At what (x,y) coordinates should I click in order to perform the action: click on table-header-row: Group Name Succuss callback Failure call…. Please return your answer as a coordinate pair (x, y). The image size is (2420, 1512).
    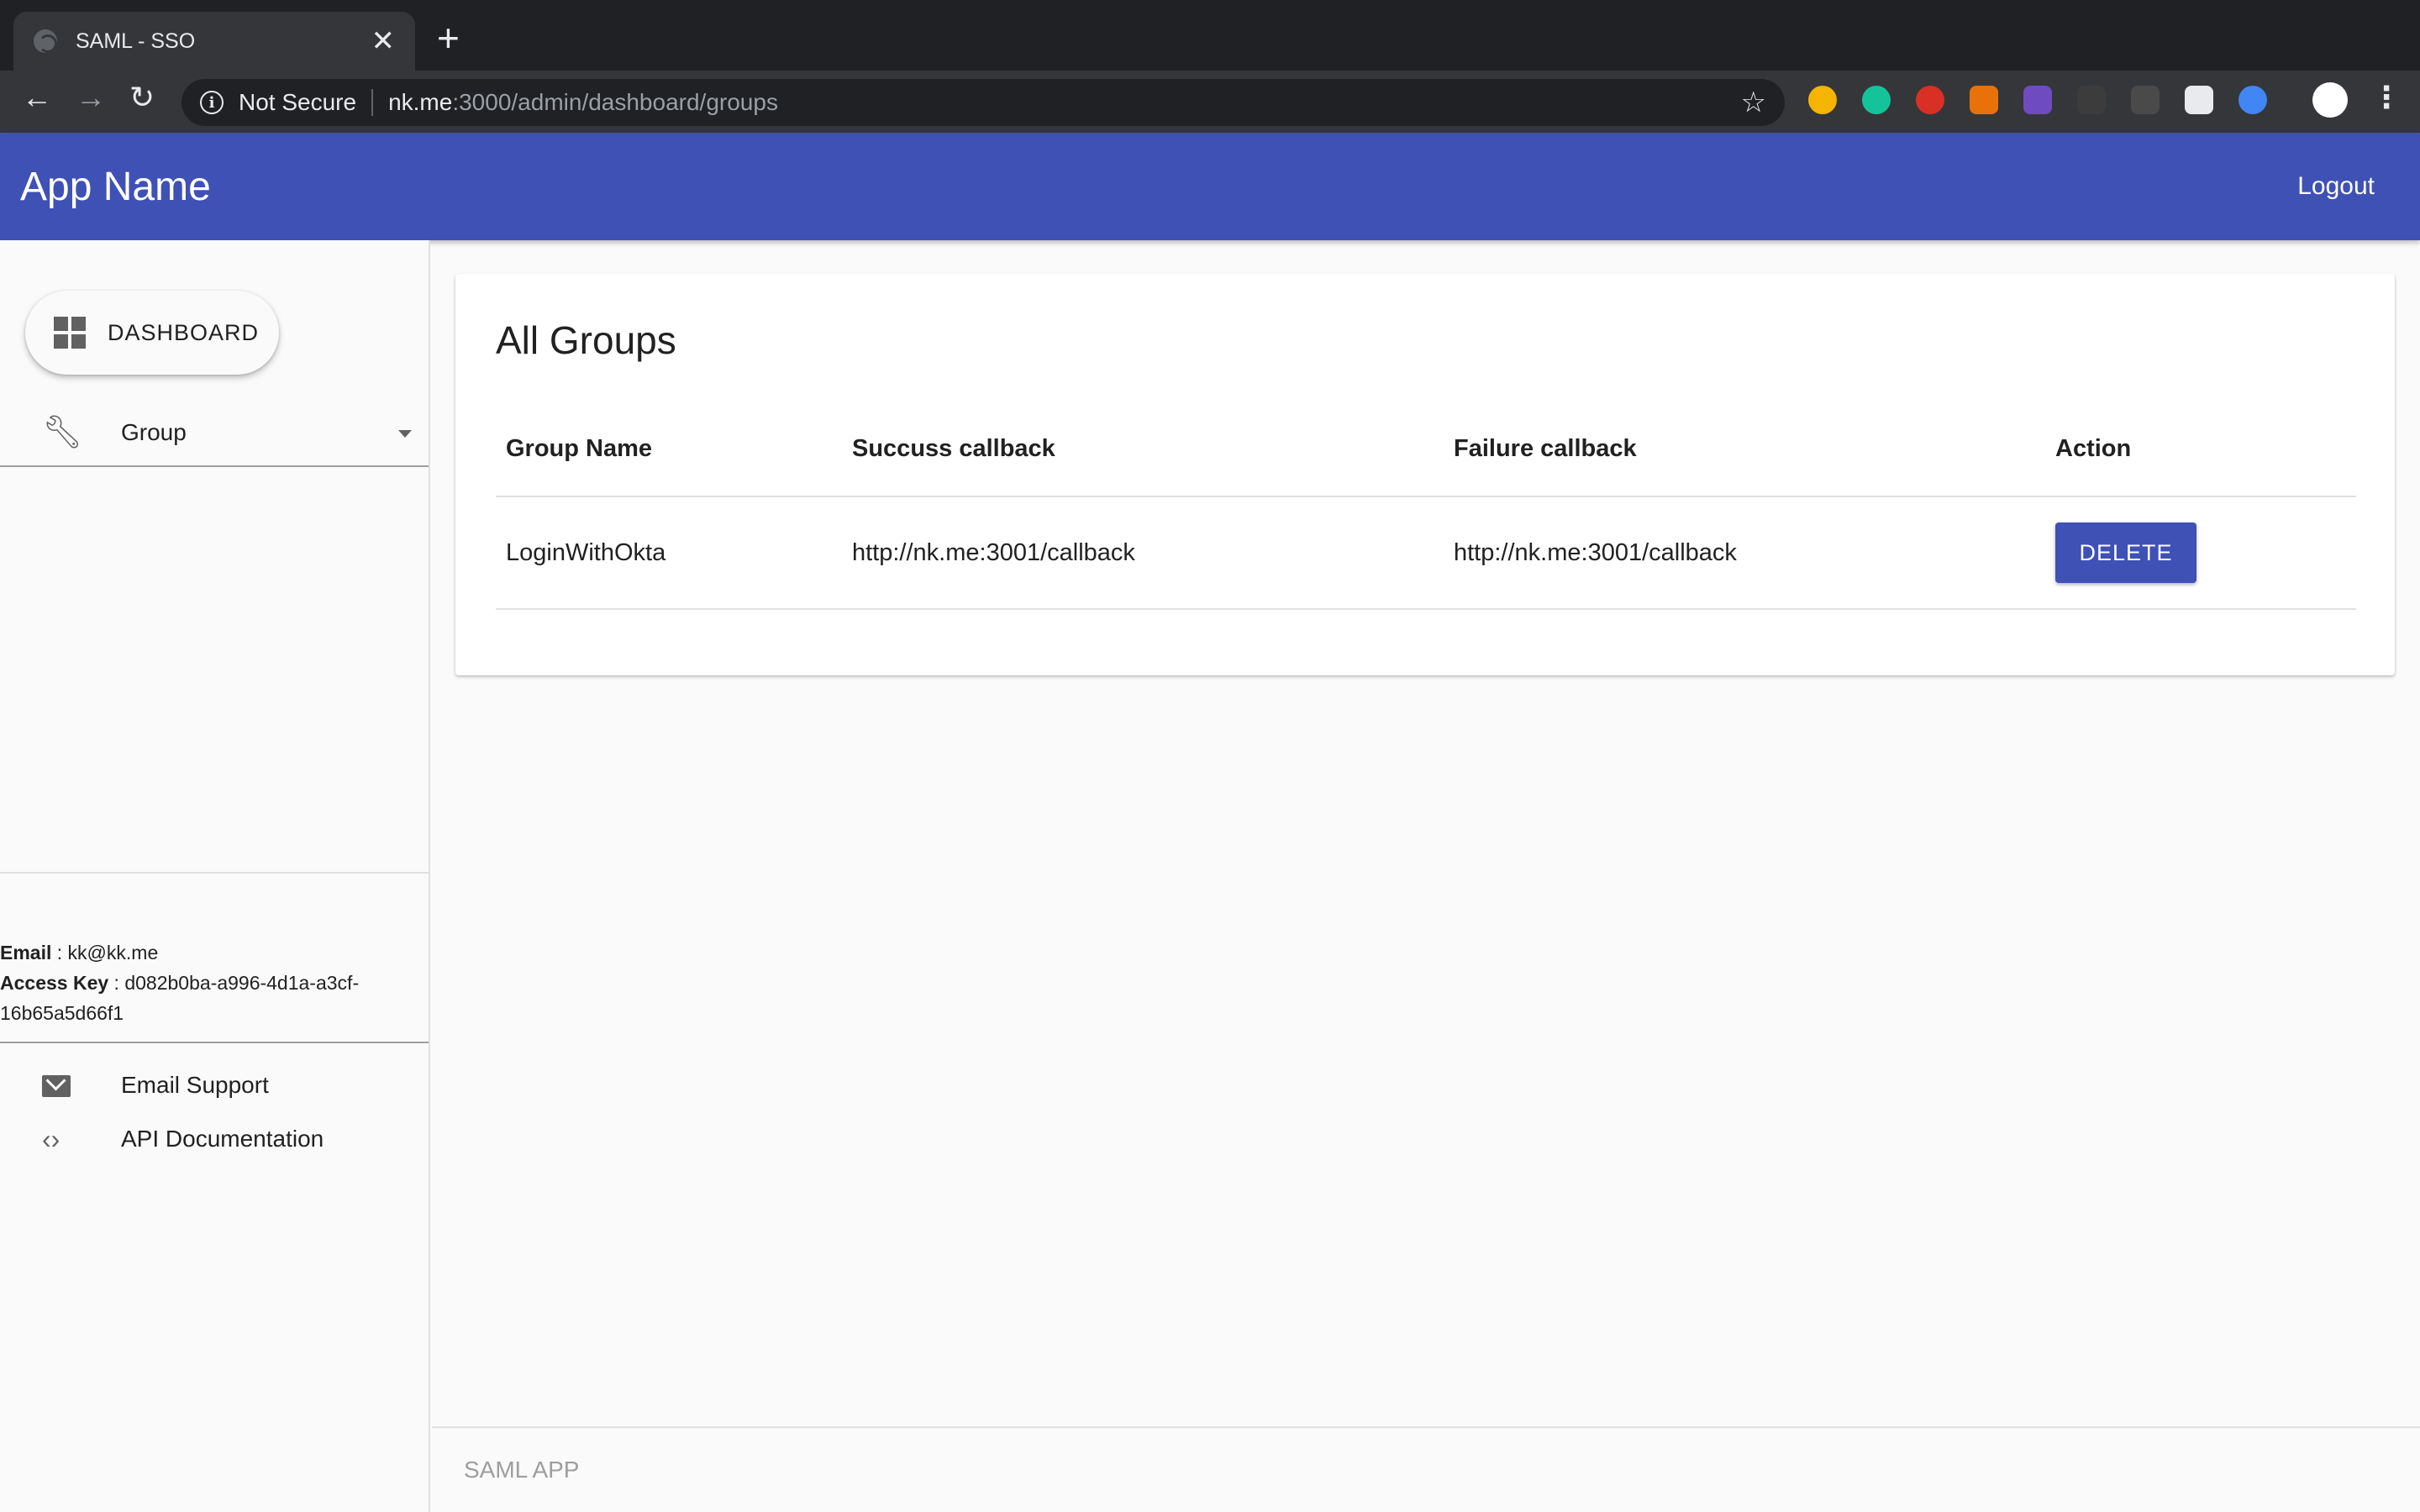
    Looking at the image, I should click on (1426, 447).